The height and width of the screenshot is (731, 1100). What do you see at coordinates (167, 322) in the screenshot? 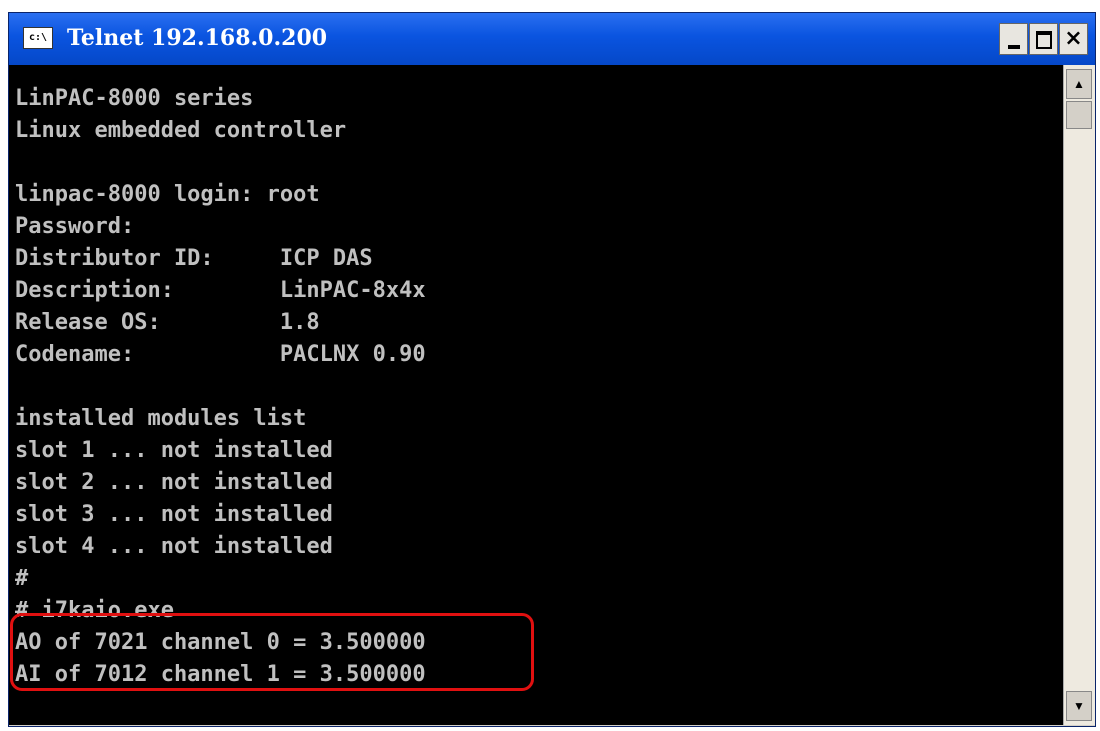
I see `terminal-line: Release OS: 1.8` at bounding box center [167, 322].